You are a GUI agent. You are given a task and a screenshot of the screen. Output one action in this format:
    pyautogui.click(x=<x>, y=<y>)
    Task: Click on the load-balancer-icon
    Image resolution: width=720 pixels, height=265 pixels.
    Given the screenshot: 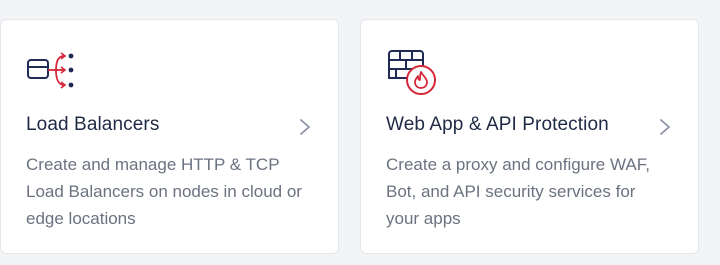 What is the action you would take?
    pyautogui.click(x=50, y=70)
    